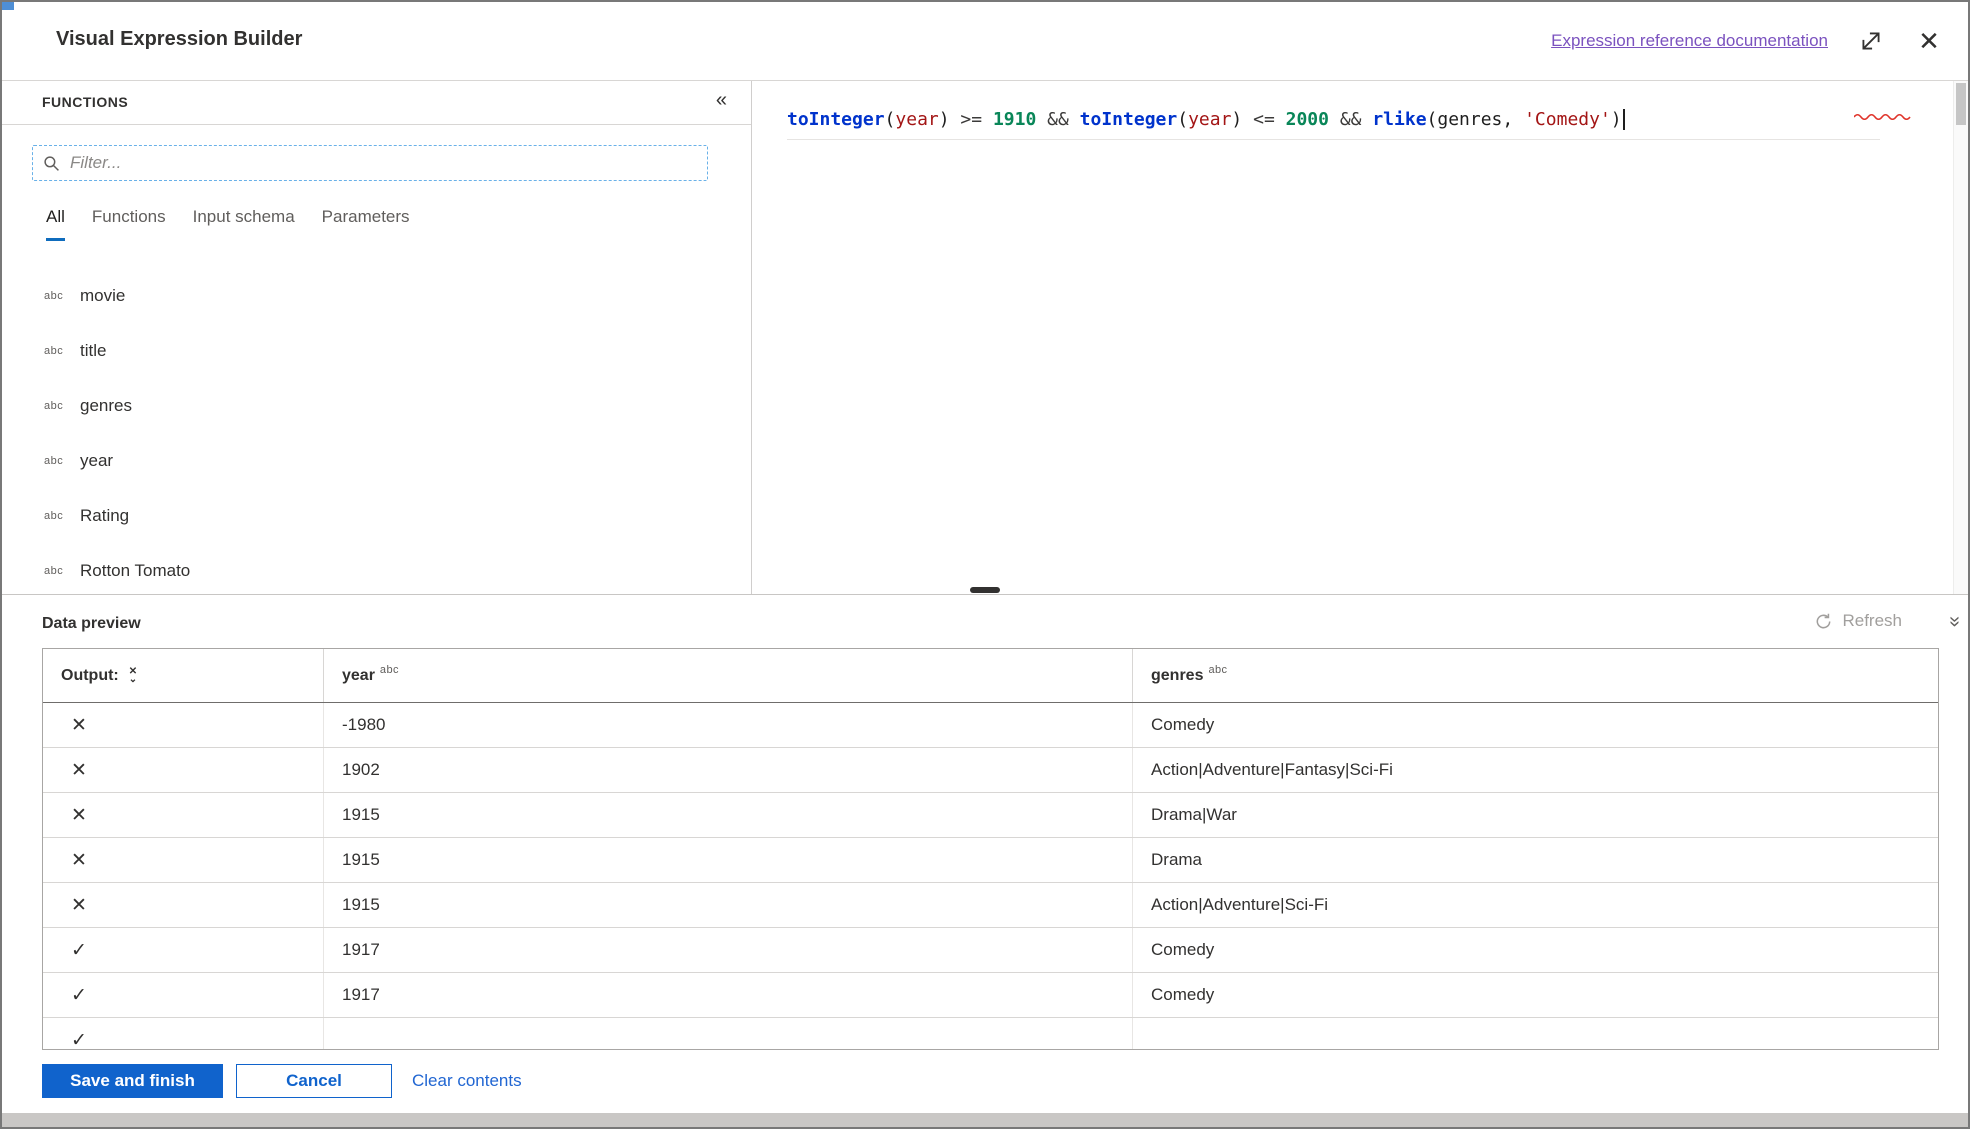 The height and width of the screenshot is (1129, 1970). Describe the element at coordinates (133, 675) in the screenshot. I see `output-columns-icon: ✕ ⌄` at that location.